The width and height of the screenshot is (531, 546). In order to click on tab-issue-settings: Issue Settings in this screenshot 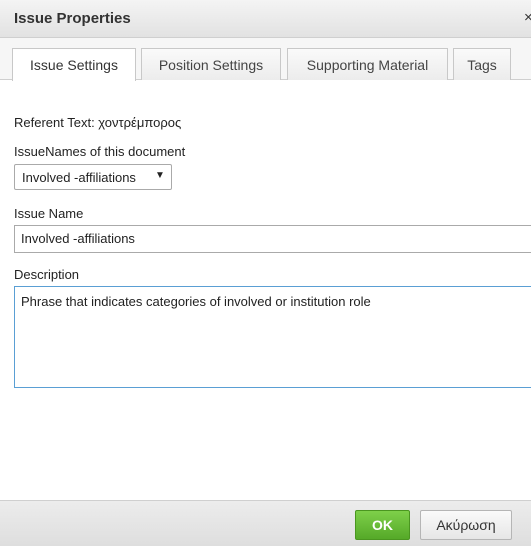, I will do `click(74, 64)`.